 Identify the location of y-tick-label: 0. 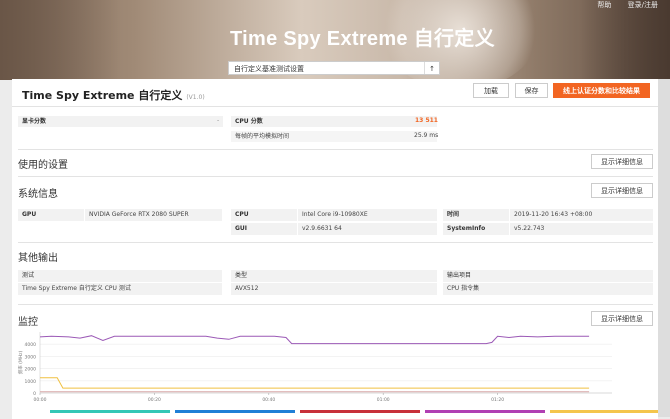
(34, 394).